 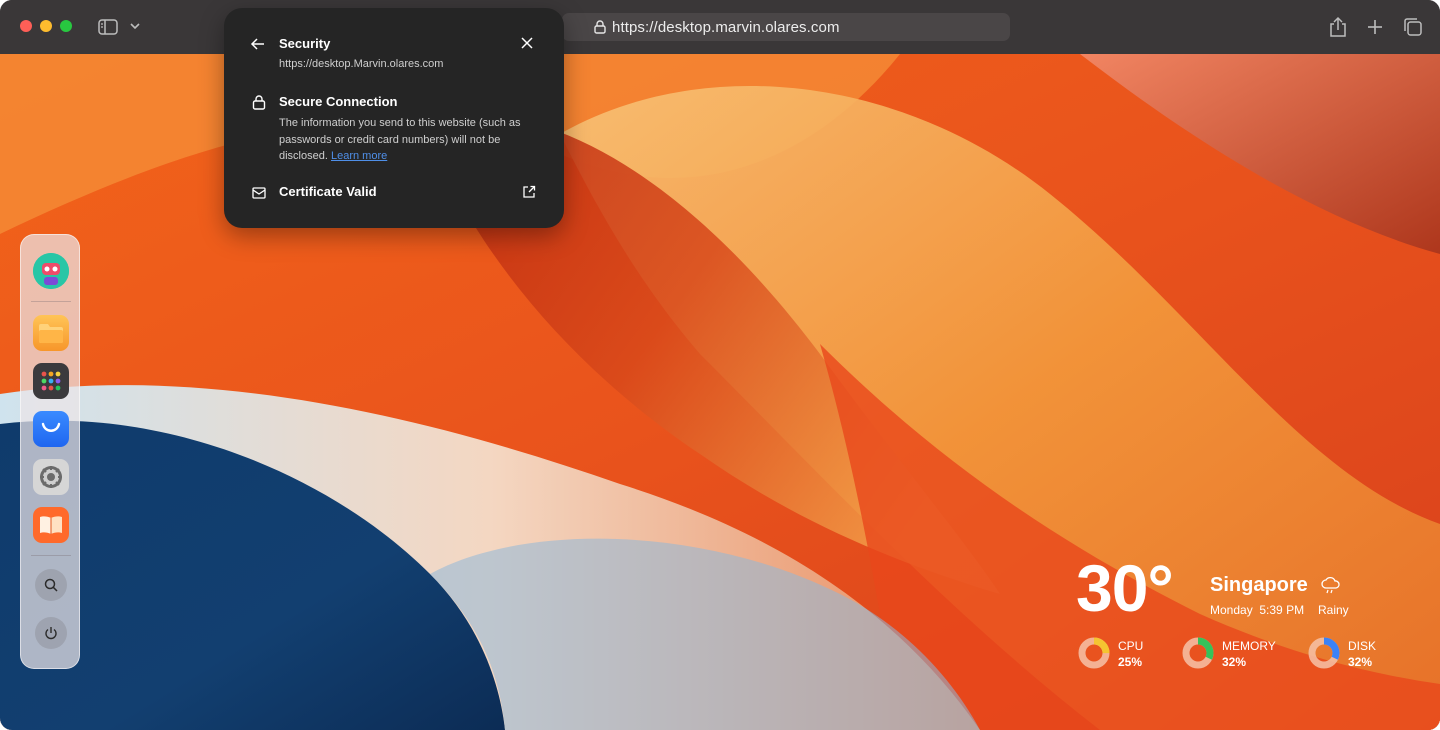 What do you see at coordinates (1375, 27) in the screenshot?
I see `new-tab-icon` at bounding box center [1375, 27].